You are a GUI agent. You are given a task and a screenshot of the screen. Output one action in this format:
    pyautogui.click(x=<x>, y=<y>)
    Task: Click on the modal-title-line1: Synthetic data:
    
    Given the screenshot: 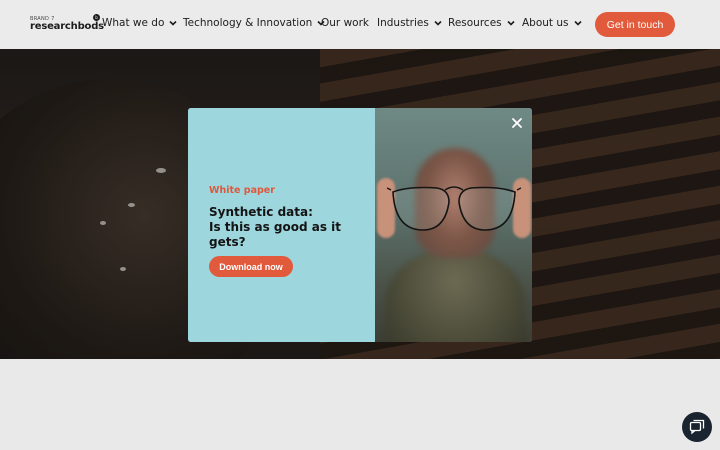 What is the action you would take?
    pyautogui.click(x=261, y=212)
    